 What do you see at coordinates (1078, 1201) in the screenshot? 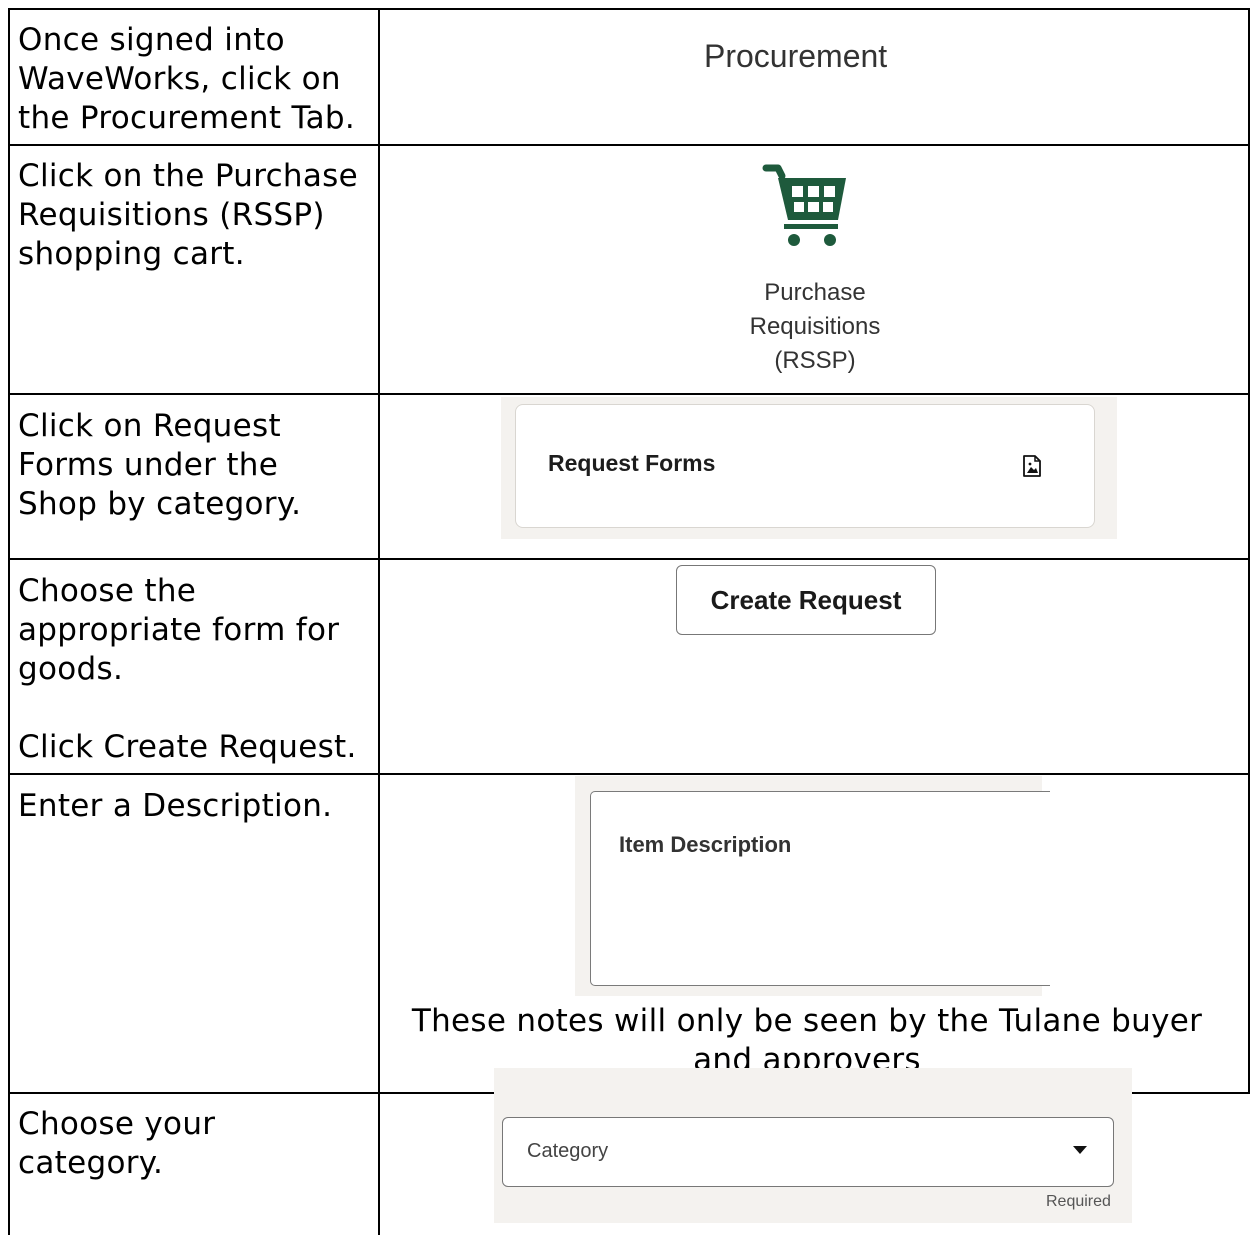
I see `category-required-hint: Required` at bounding box center [1078, 1201].